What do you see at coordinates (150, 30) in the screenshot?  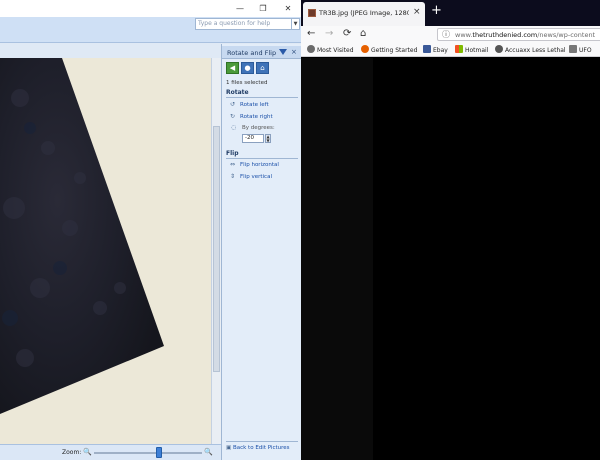 I see `pm-toolbar: Type a question for help ▼` at bounding box center [150, 30].